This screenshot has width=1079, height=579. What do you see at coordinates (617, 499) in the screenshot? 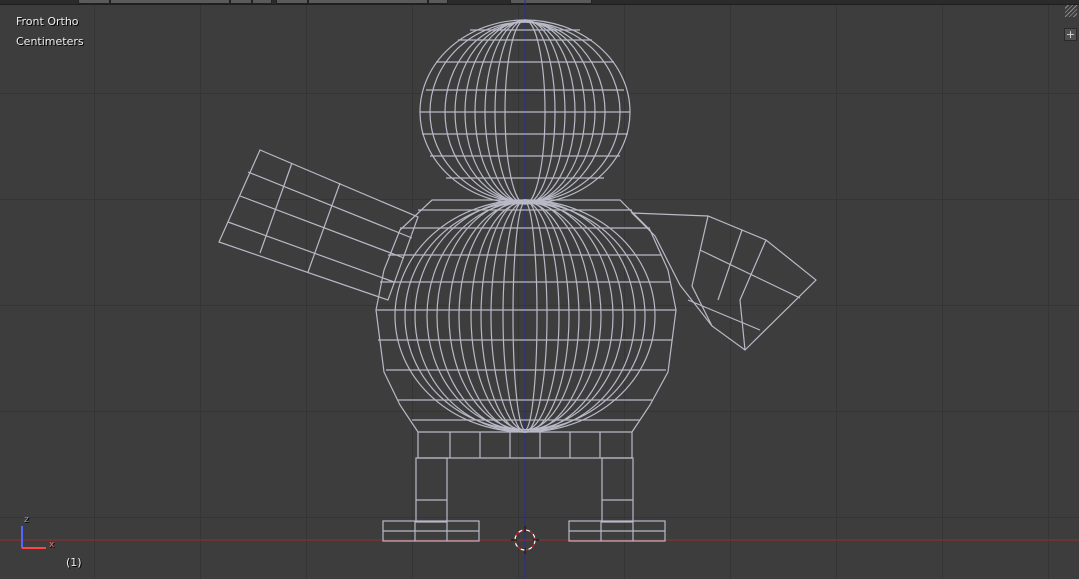
I see `right-leg-mesh` at bounding box center [617, 499].